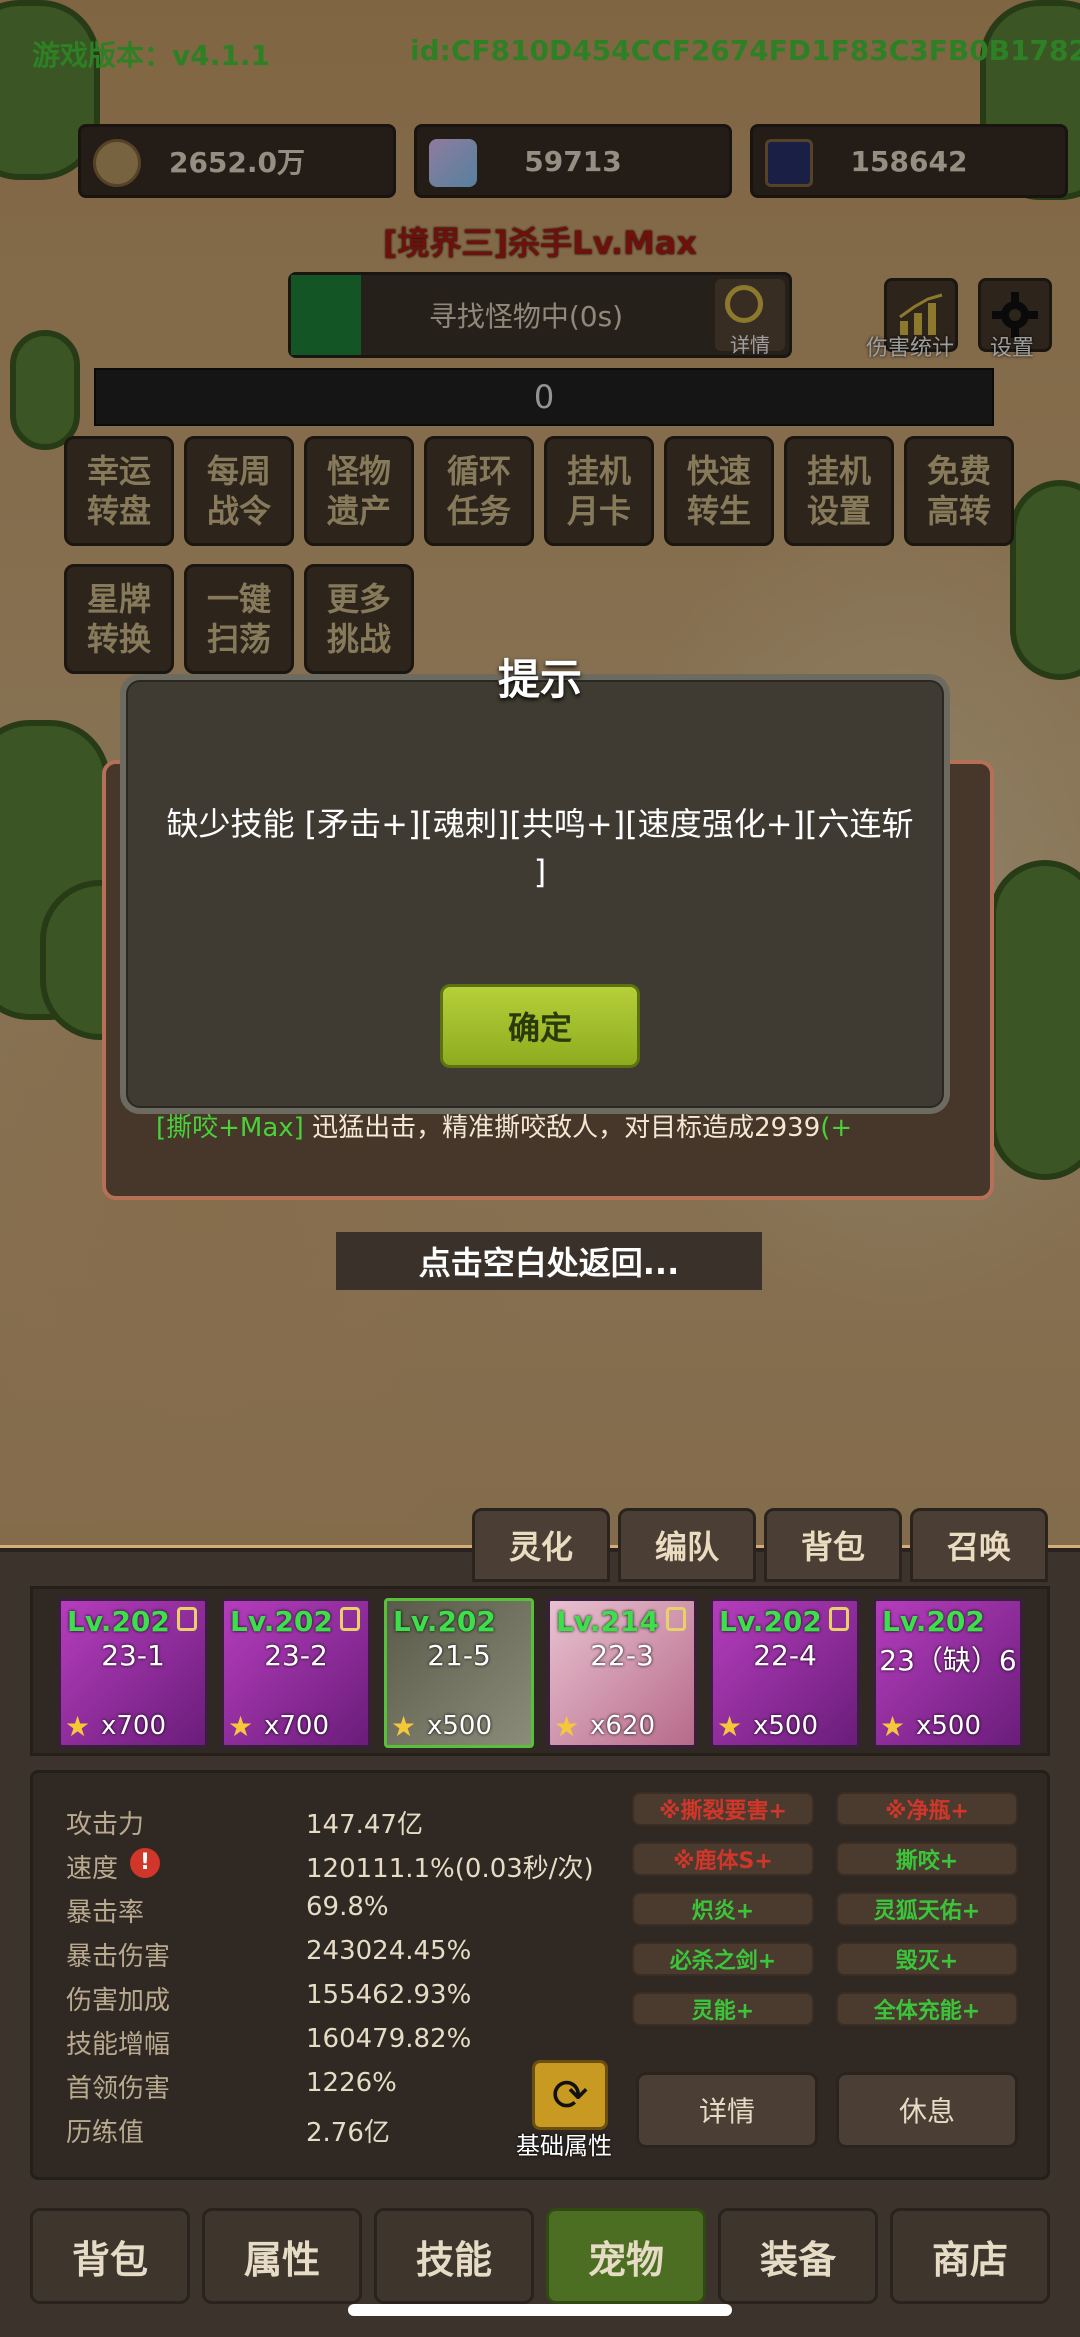 This screenshot has width=1080, height=2337. What do you see at coordinates (133, 1673) in the screenshot?
I see `pet-card: Lv.202 23-1 ★ x700` at bounding box center [133, 1673].